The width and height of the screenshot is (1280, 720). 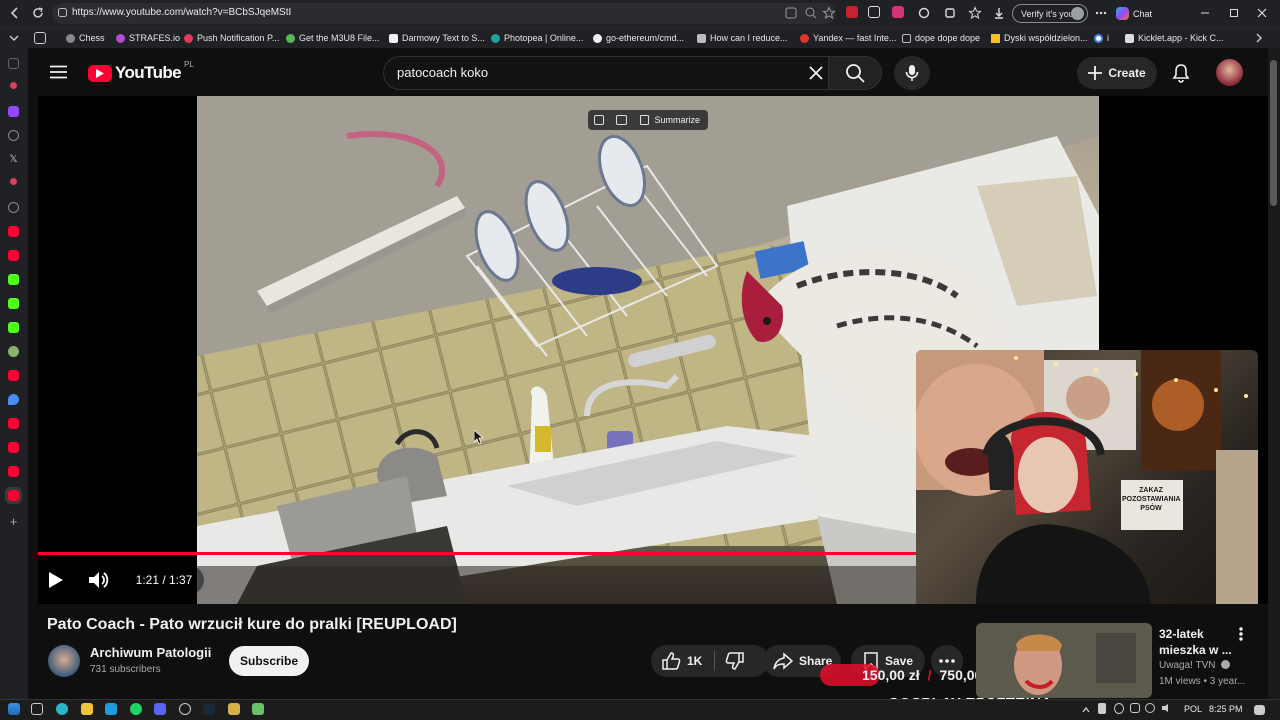 I want to click on user-avatar, so click(x=1229, y=72).